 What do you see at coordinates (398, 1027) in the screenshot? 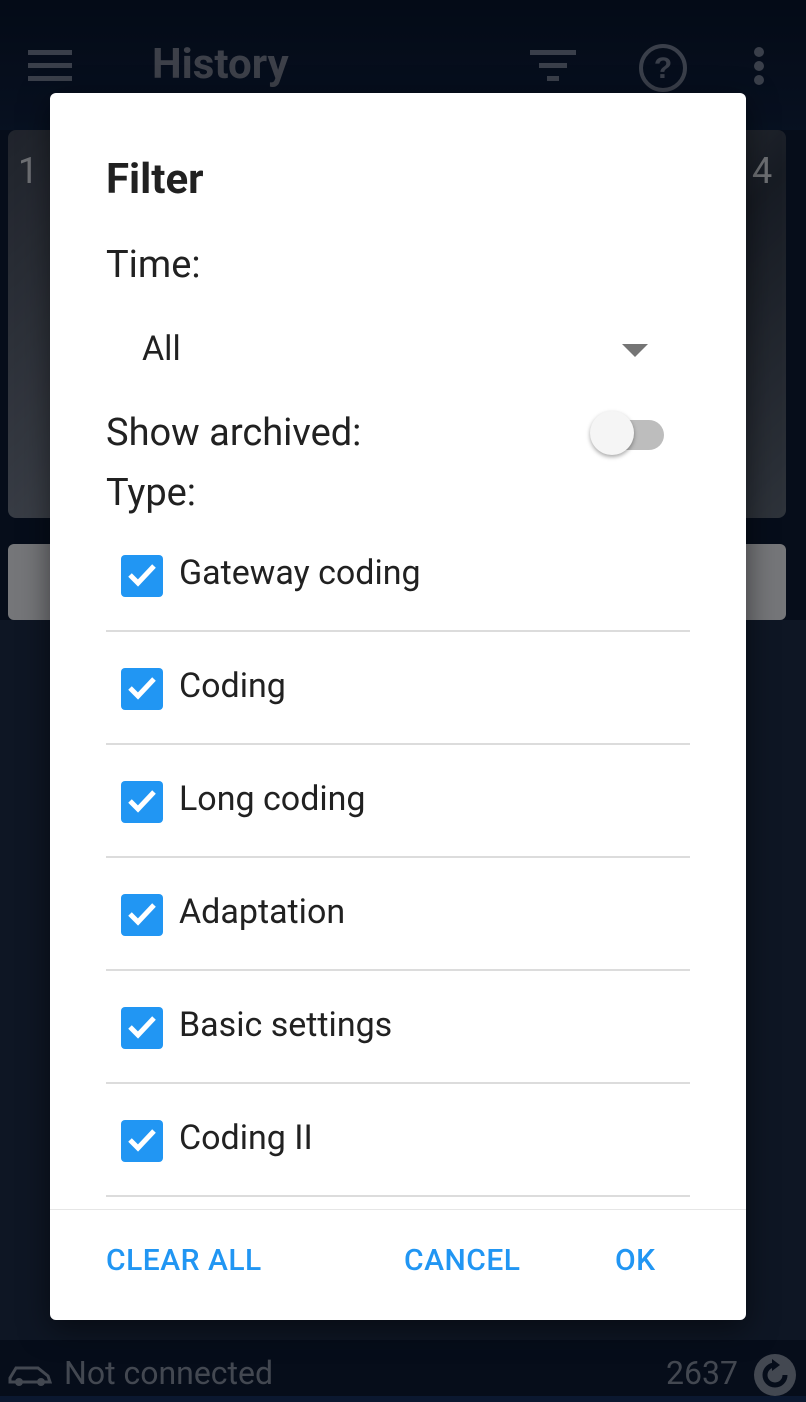
I see `type-item-basic-settings: Basic settings` at bounding box center [398, 1027].